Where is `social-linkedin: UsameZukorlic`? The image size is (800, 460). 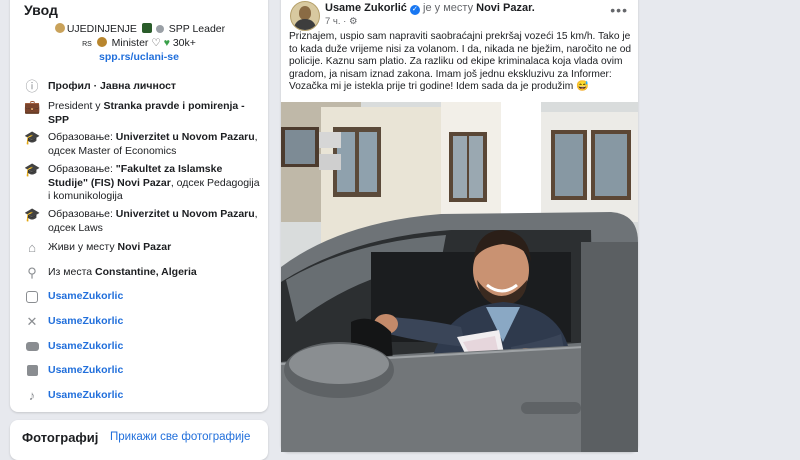 social-linkedin: UsameZukorlic is located at coordinates (144, 371).